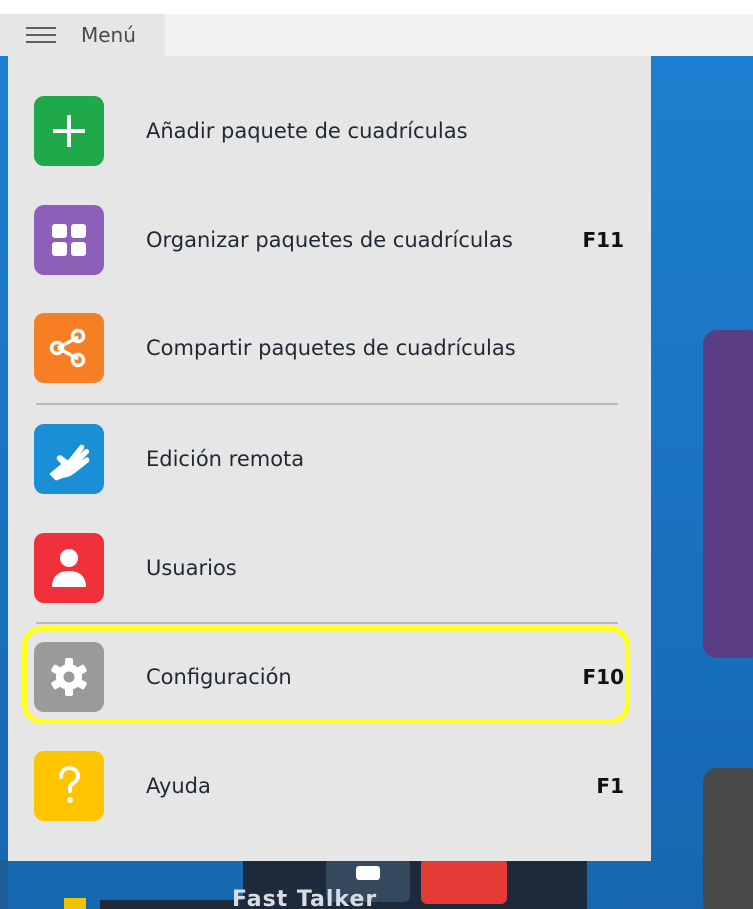 This screenshot has height=909, width=753. What do you see at coordinates (610, 786) in the screenshot?
I see `menu-item-shortcut: F1` at bounding box center [610, 786].